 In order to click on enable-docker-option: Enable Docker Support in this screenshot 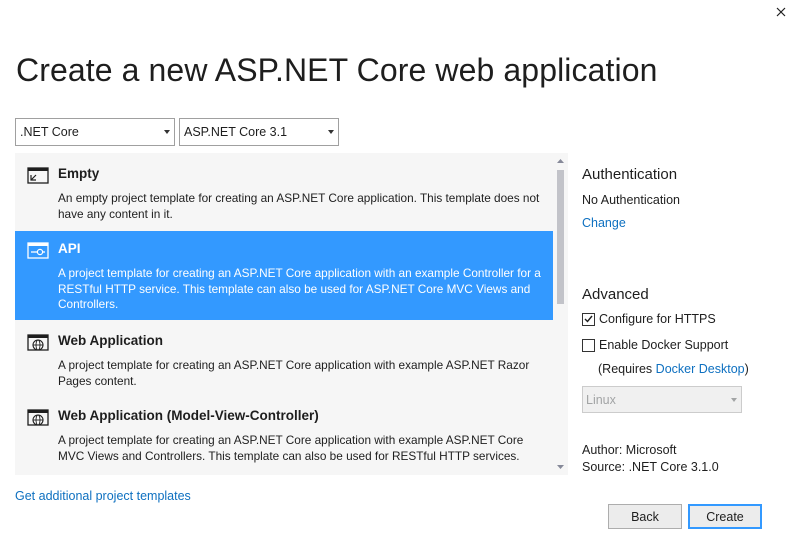, I will do `click(655, 345)`.